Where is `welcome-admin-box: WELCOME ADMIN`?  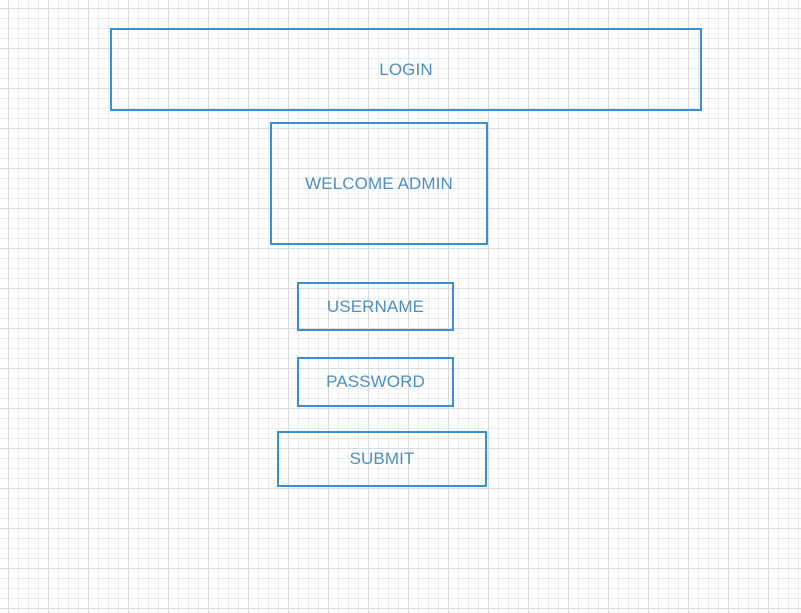 welcome-admin-box: WELCOME ADMIN is located at coordinates (379, 183).